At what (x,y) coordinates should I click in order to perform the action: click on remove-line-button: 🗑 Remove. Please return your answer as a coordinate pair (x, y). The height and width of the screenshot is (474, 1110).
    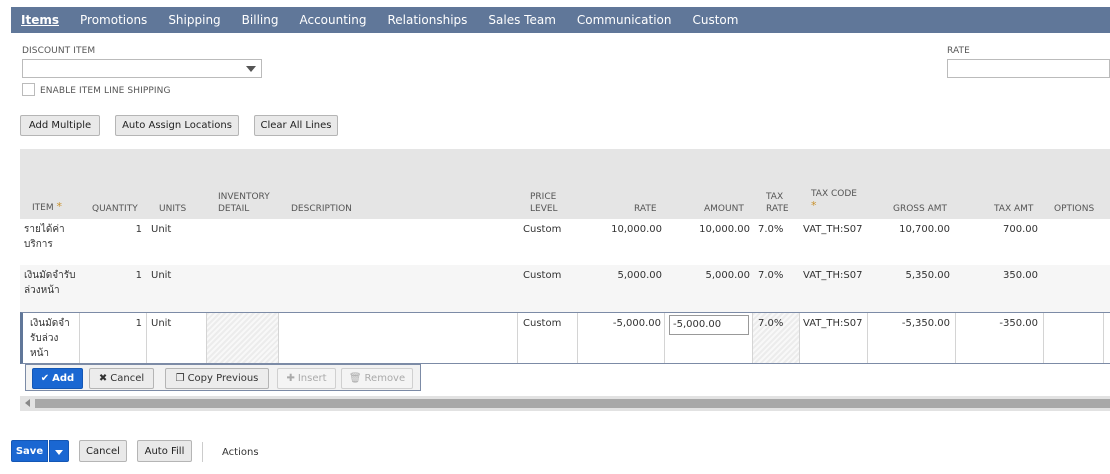
    Looking at the image, I should click on (377, 378).